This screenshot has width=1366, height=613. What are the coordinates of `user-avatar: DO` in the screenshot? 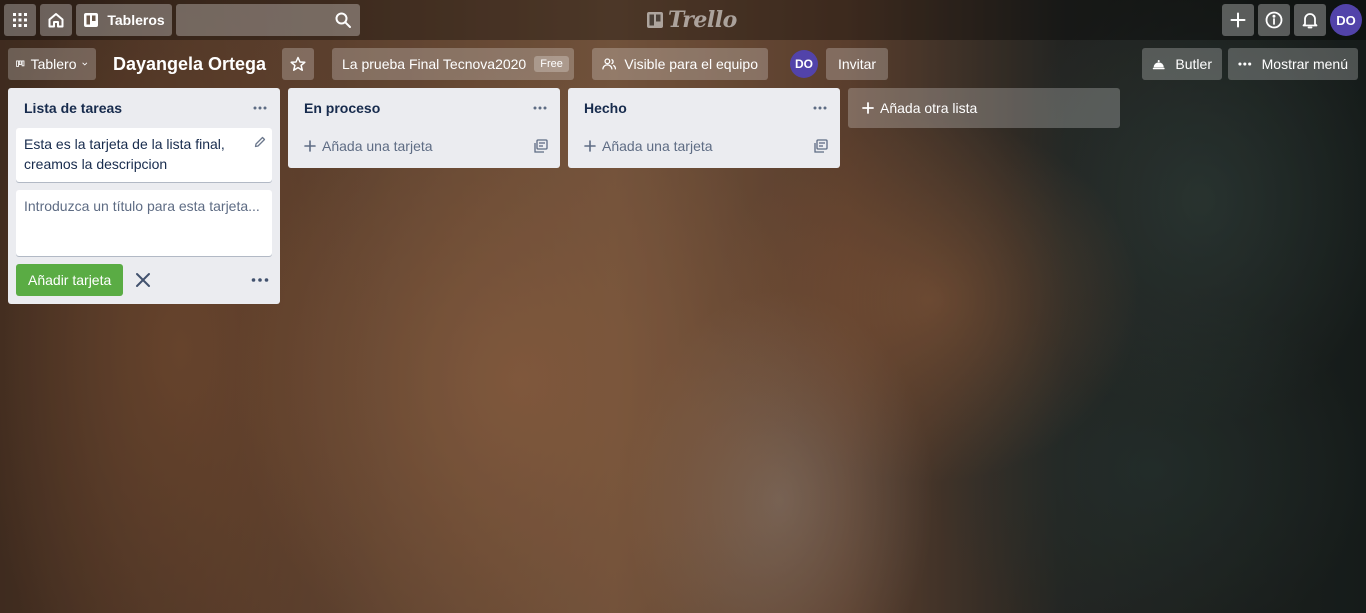 It's located at (1346, 20).